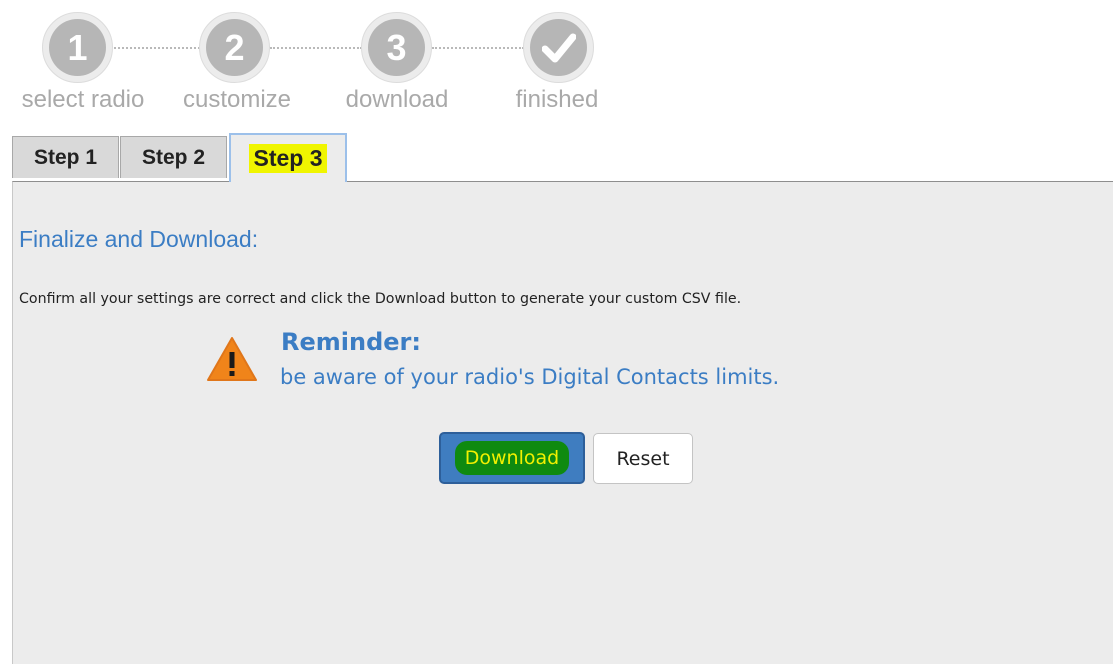 This screenshot has width=1113, height=664. What do you see at coordinates (139, 239) in the screenshot?
I see `panel-title: Finalize and Download:` at bounding box center [139, 239].